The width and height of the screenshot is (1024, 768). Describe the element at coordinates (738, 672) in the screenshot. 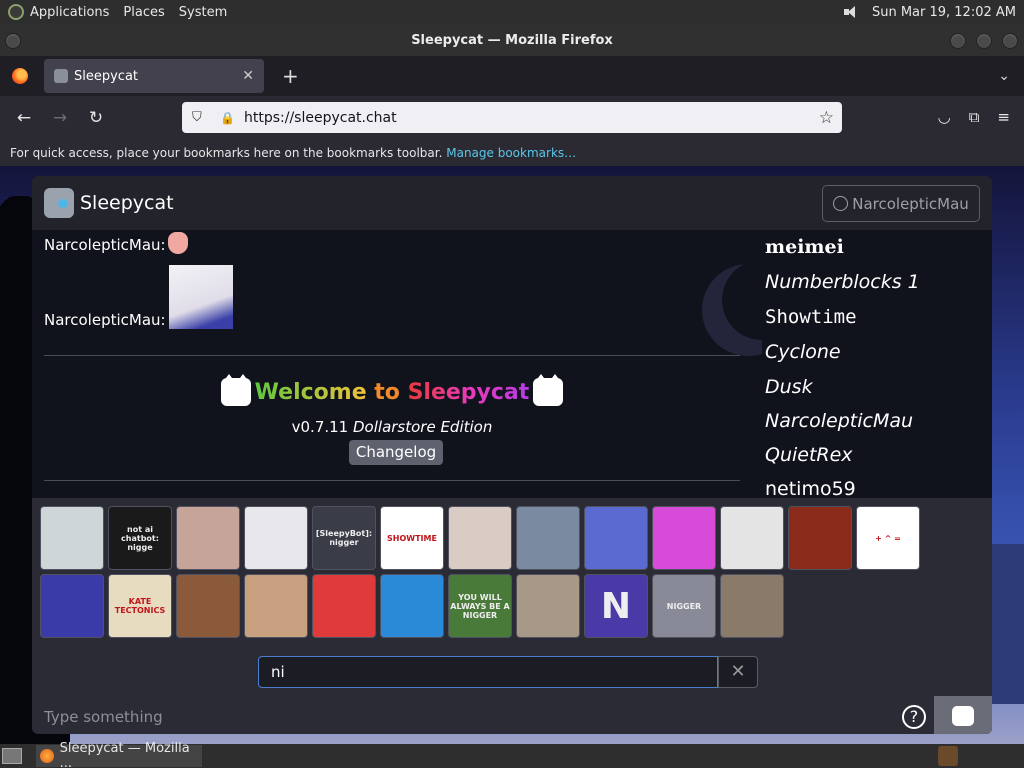

I see `clear-search-icon: ✕` at that location.